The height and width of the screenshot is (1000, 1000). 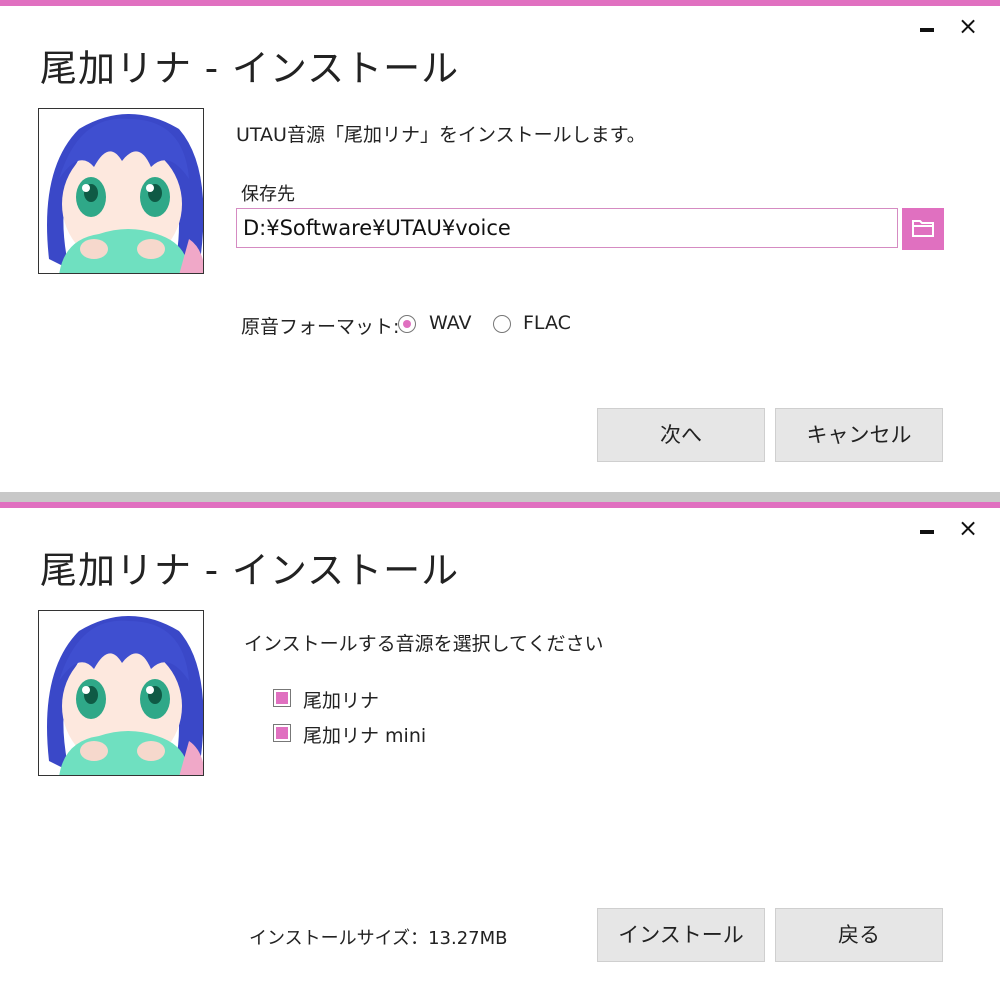 What do you see at coordinates (282, 733) in the screenshot?
I see `voicebank-checkbox-rina-mini` at bounding box center [282, 733].